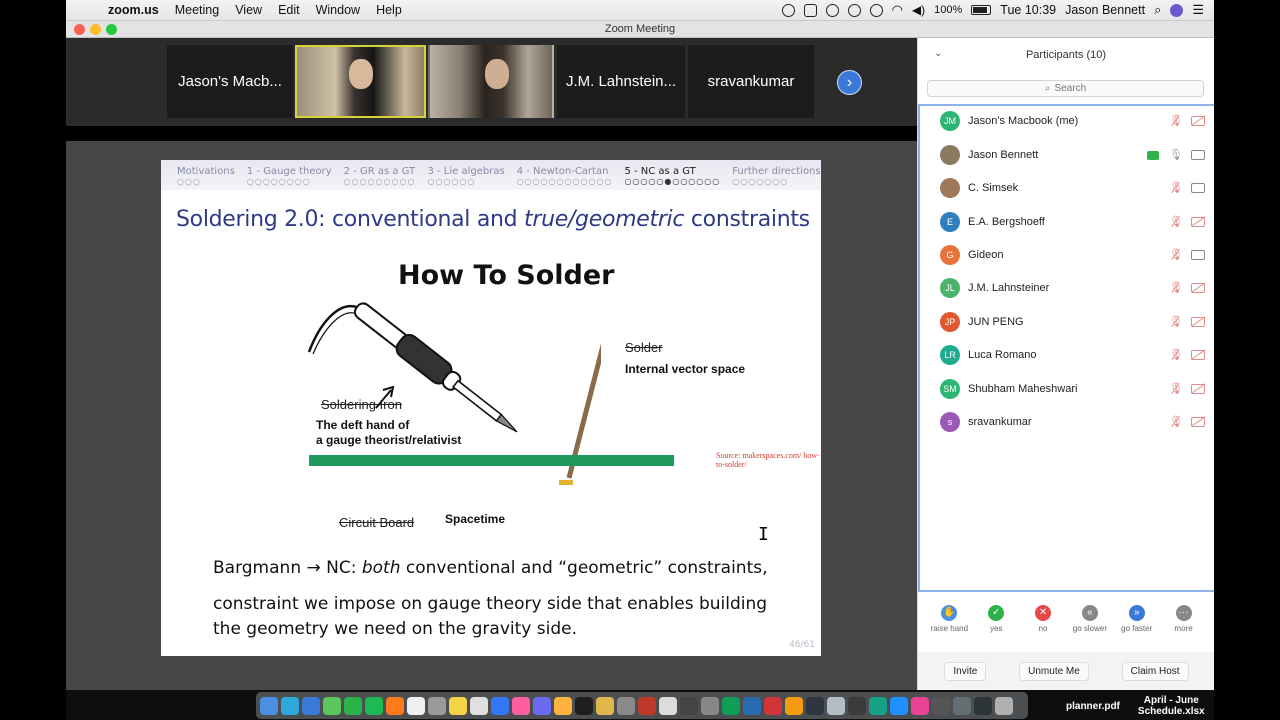  Describe the element at coordinates (289, 178) in the screenshot. I see `slide-nav-section: 1 - Gauge theory ○○○○○○○○` at that location.